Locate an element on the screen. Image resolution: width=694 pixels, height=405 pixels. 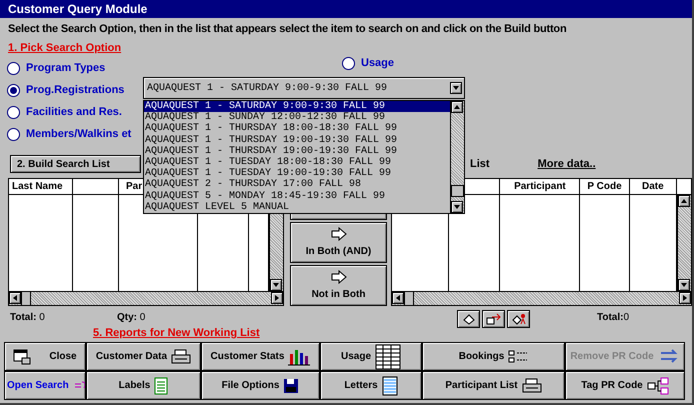
list-label: List is located at coordinates (480, 164).